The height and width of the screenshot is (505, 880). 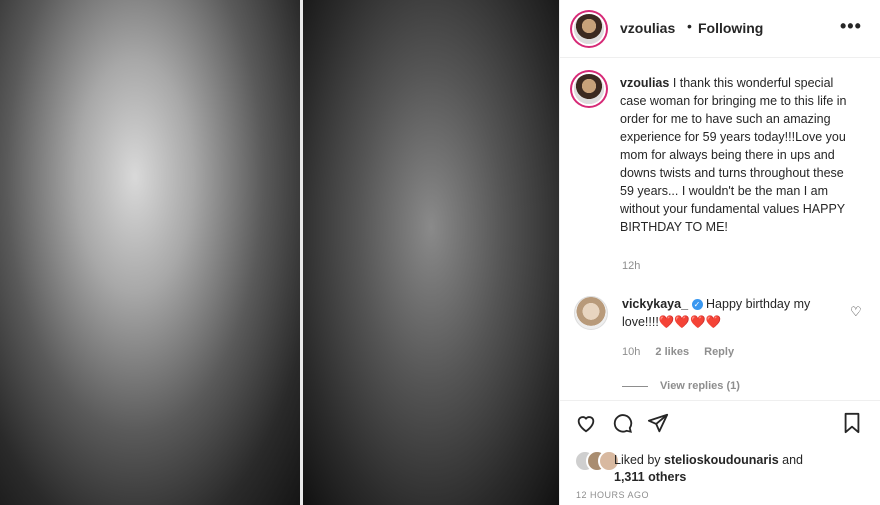 What do you see at coordinates (622, 423) in the screenshot?
I see `comment-bubble-icon` at bounding box center [622, 423].